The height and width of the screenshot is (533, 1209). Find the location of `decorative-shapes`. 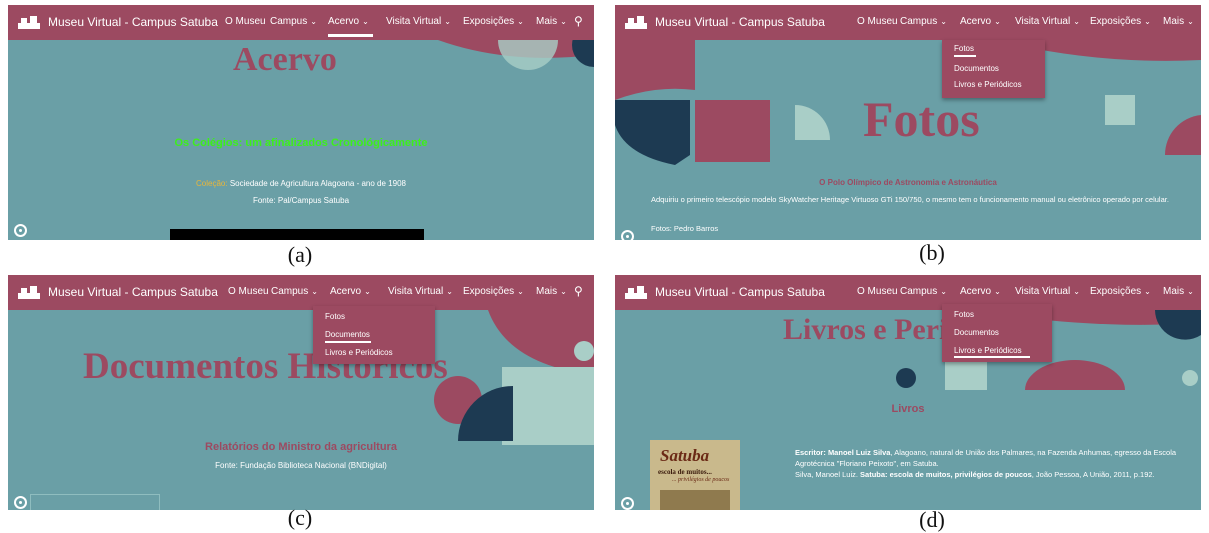

decorative-shapes is located at coordinates (496, 377).